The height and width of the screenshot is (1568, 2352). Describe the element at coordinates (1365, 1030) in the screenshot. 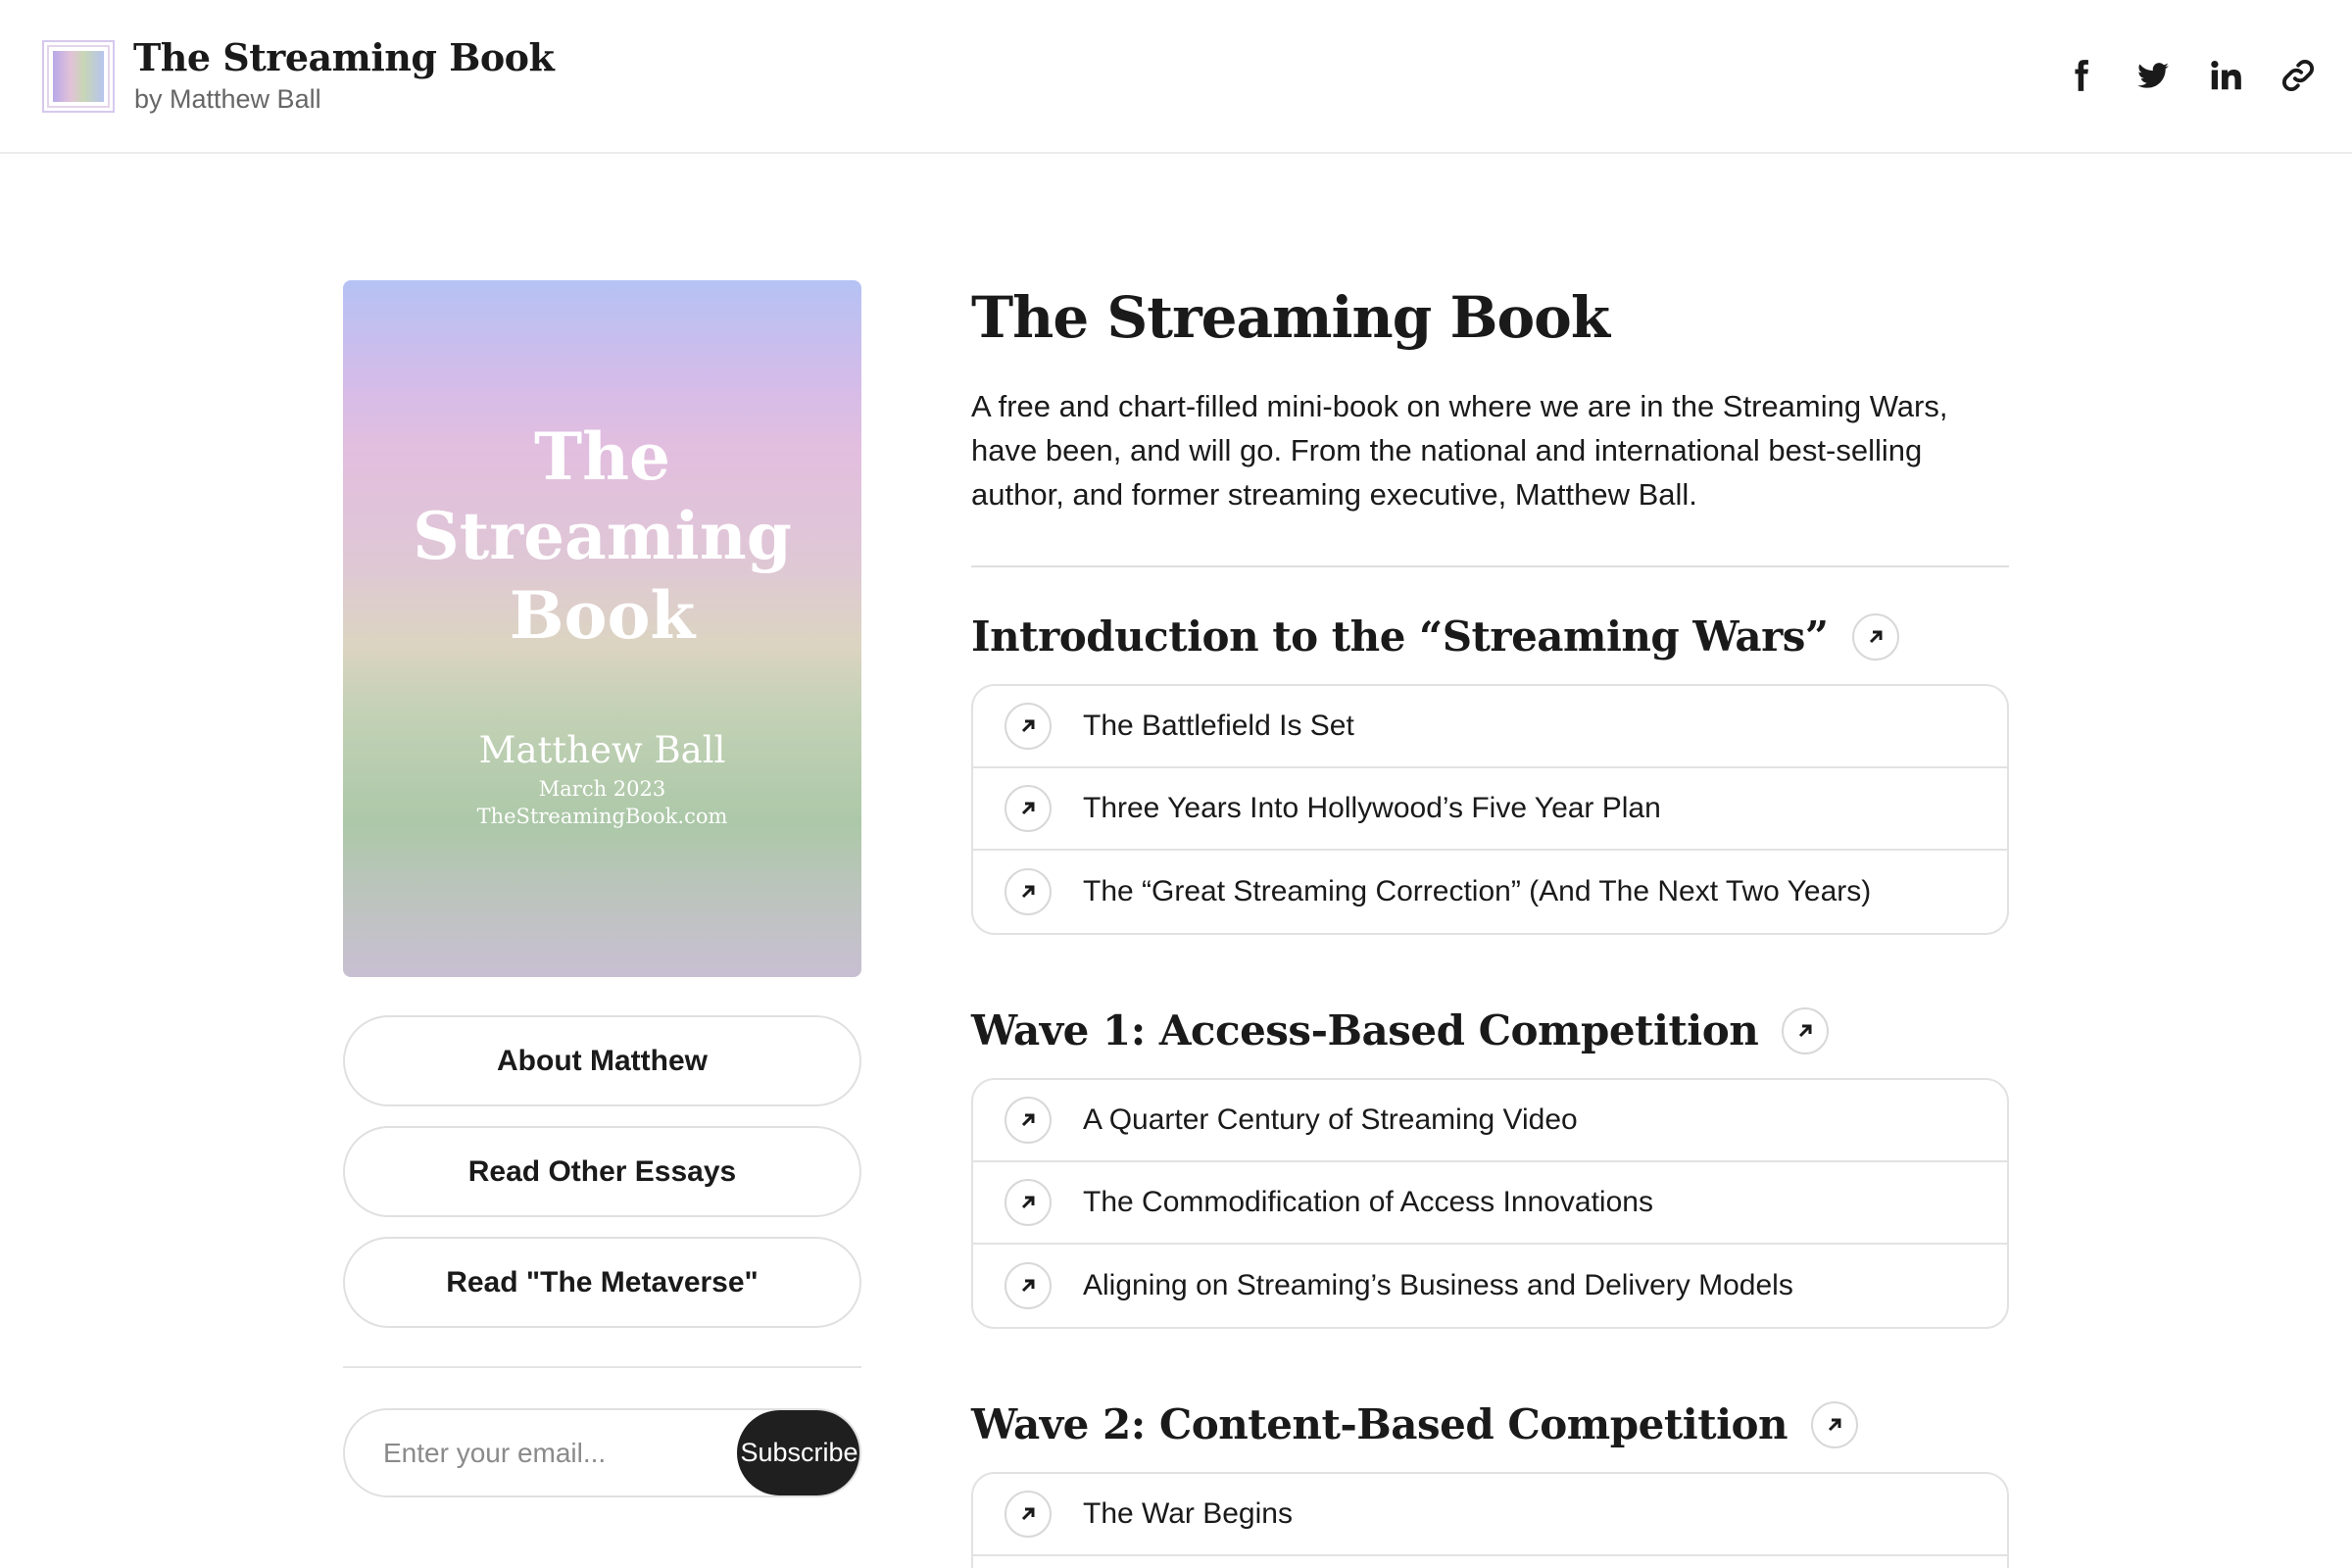

I see `section-title: Wave 1: Access-Based Competition` at that location.